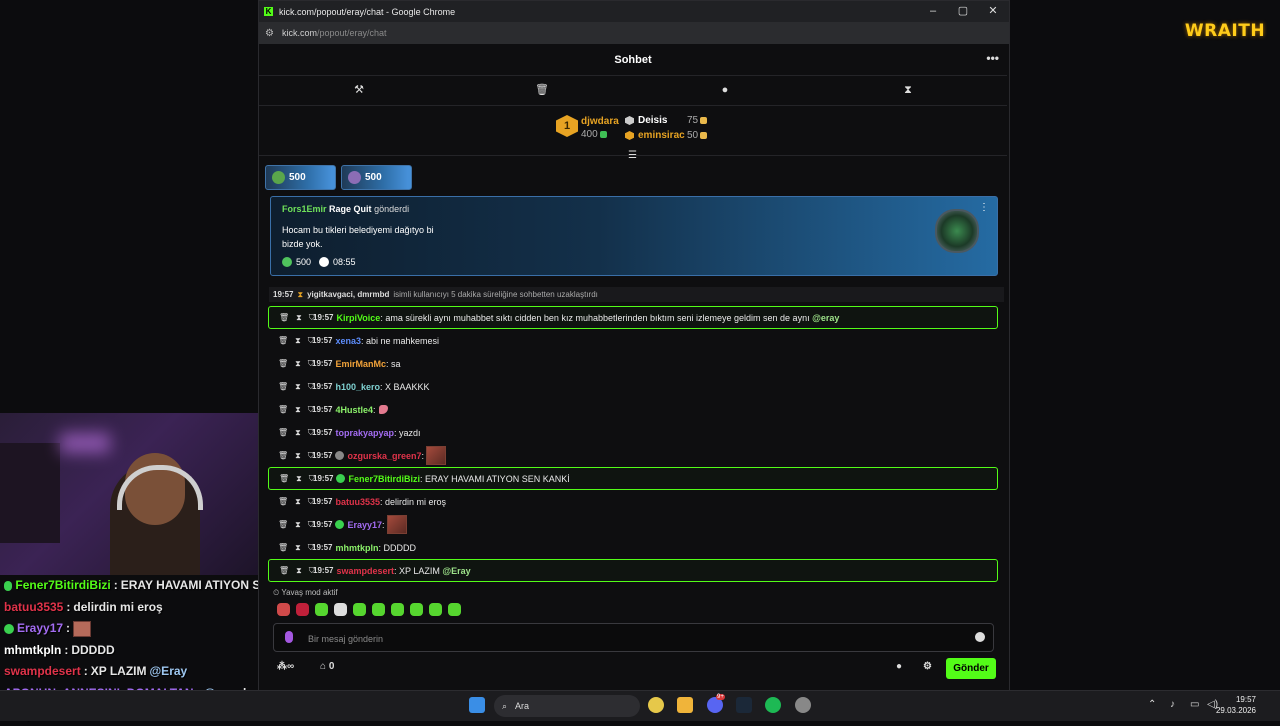 This screenshot has height=726, width=1280. What do you see at coordinates (1172, 704) in the screenshot?
I see `microphone-tray-icon: ♪` at bounding box center [1172, 704].